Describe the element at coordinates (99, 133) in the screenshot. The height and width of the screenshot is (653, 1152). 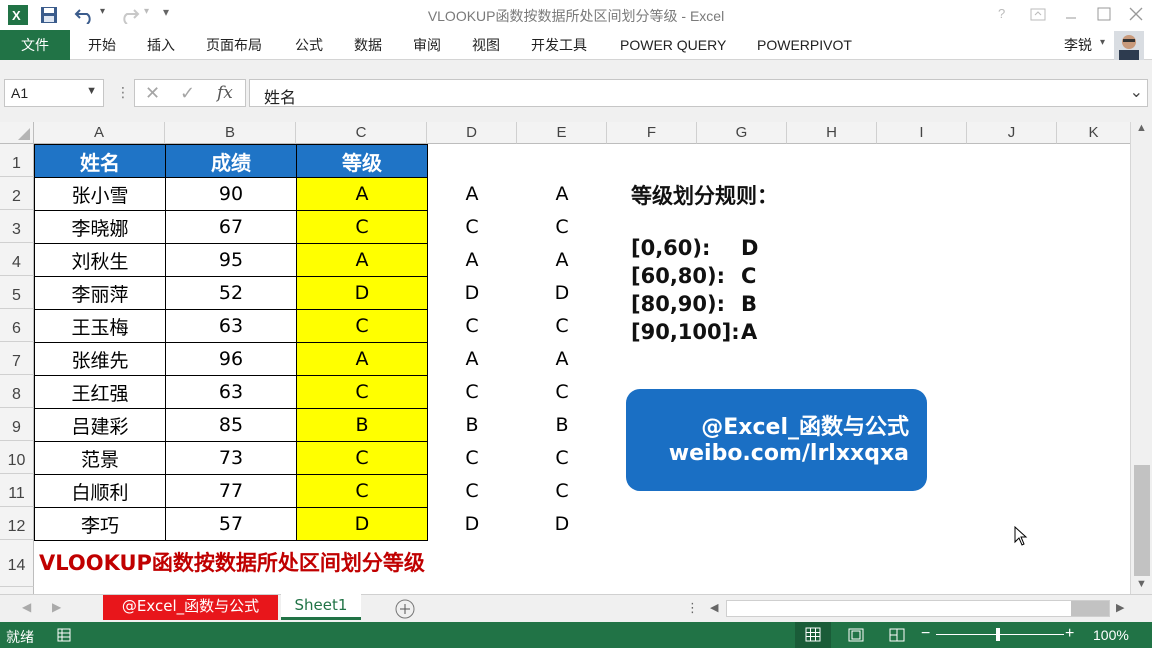
I see `column-header-a: A` at that location.